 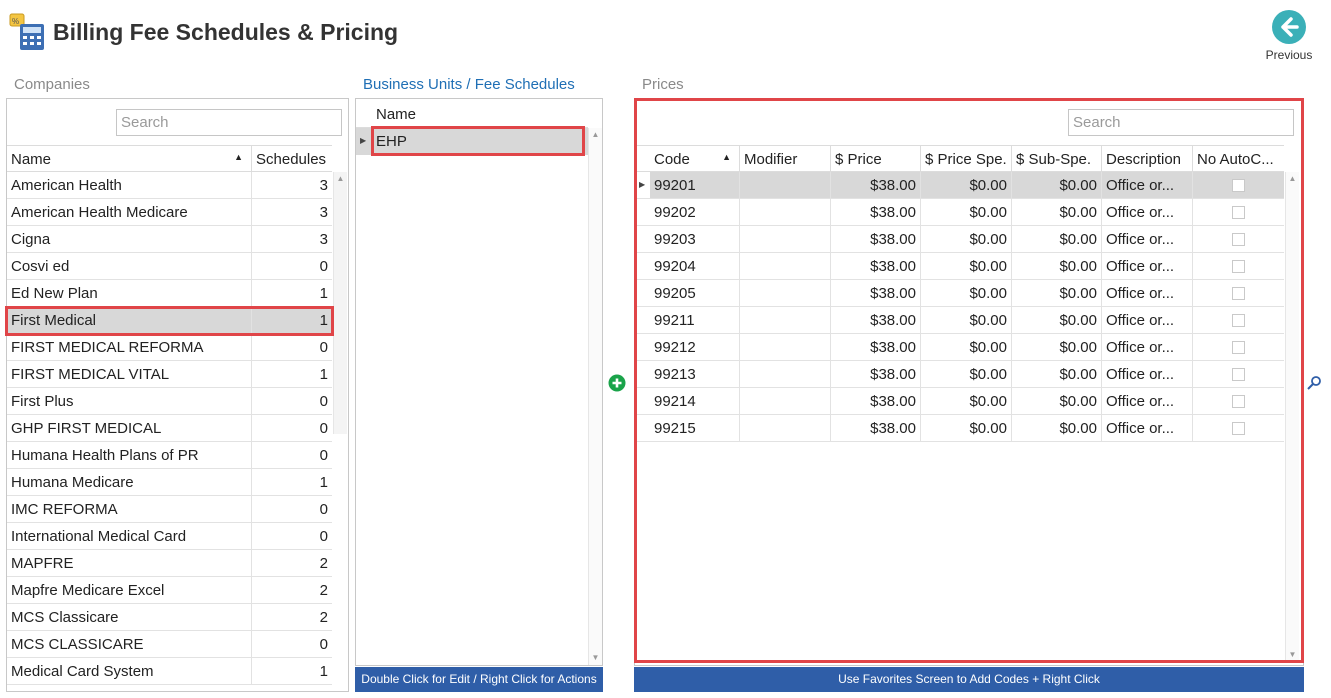 I want to click on bu-scrollbar: ▲ ▼, so click(x=595, y=396).